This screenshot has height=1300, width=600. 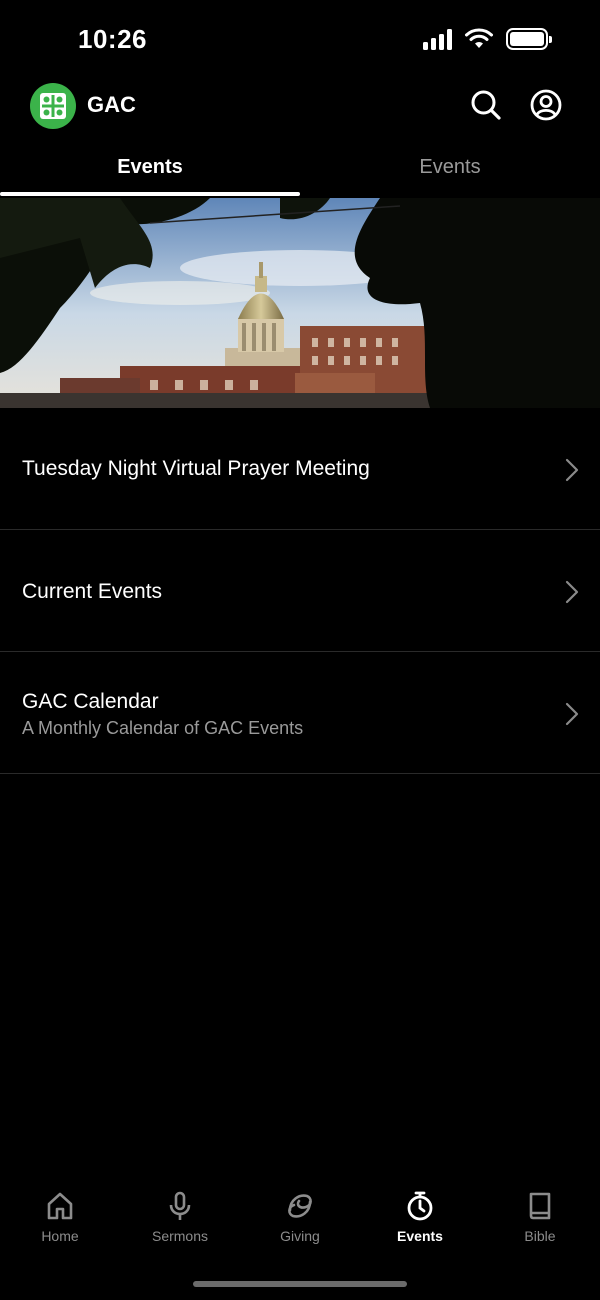 What do you see at coordinates (60, 1225) in the screenshot?
I see `tabbar-item-home: Home` at bounding box center [60, 1225].